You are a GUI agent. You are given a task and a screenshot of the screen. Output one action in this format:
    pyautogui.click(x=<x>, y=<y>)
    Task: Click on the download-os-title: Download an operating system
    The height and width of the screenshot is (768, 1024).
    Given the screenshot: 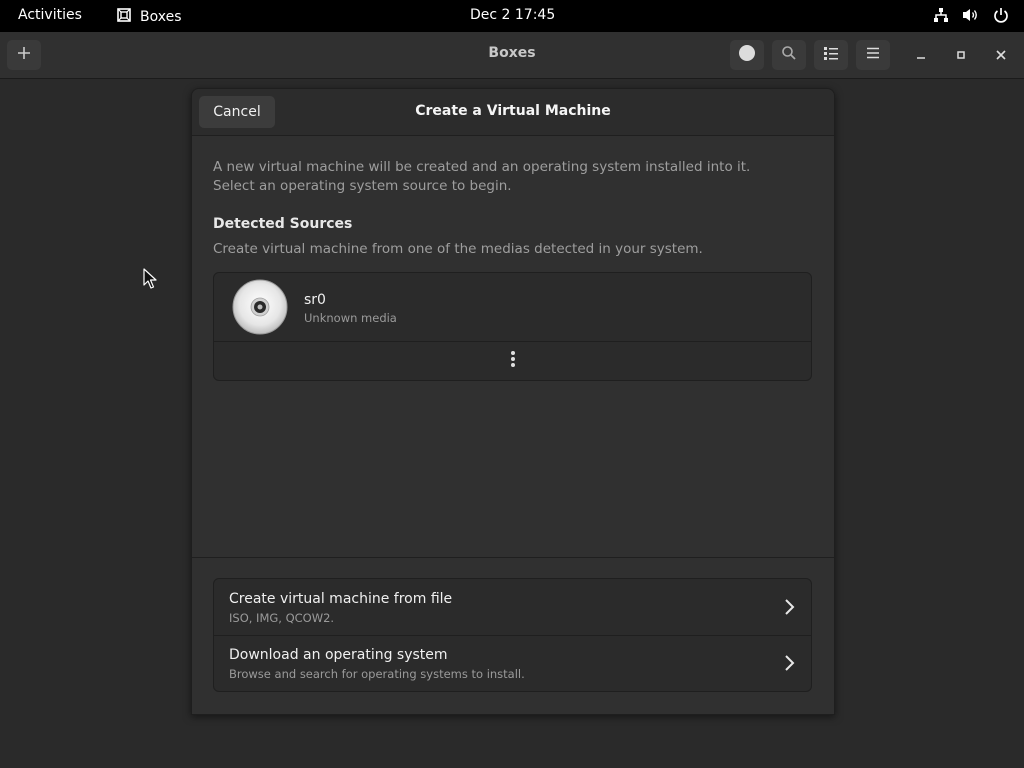 What is the action you would take?
    pyautogui.click(x=338, y=655)
    